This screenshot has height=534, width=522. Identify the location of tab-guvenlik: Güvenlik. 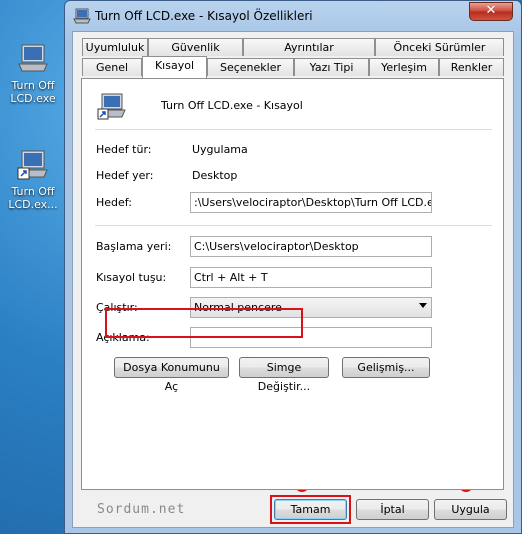
(195, 47).